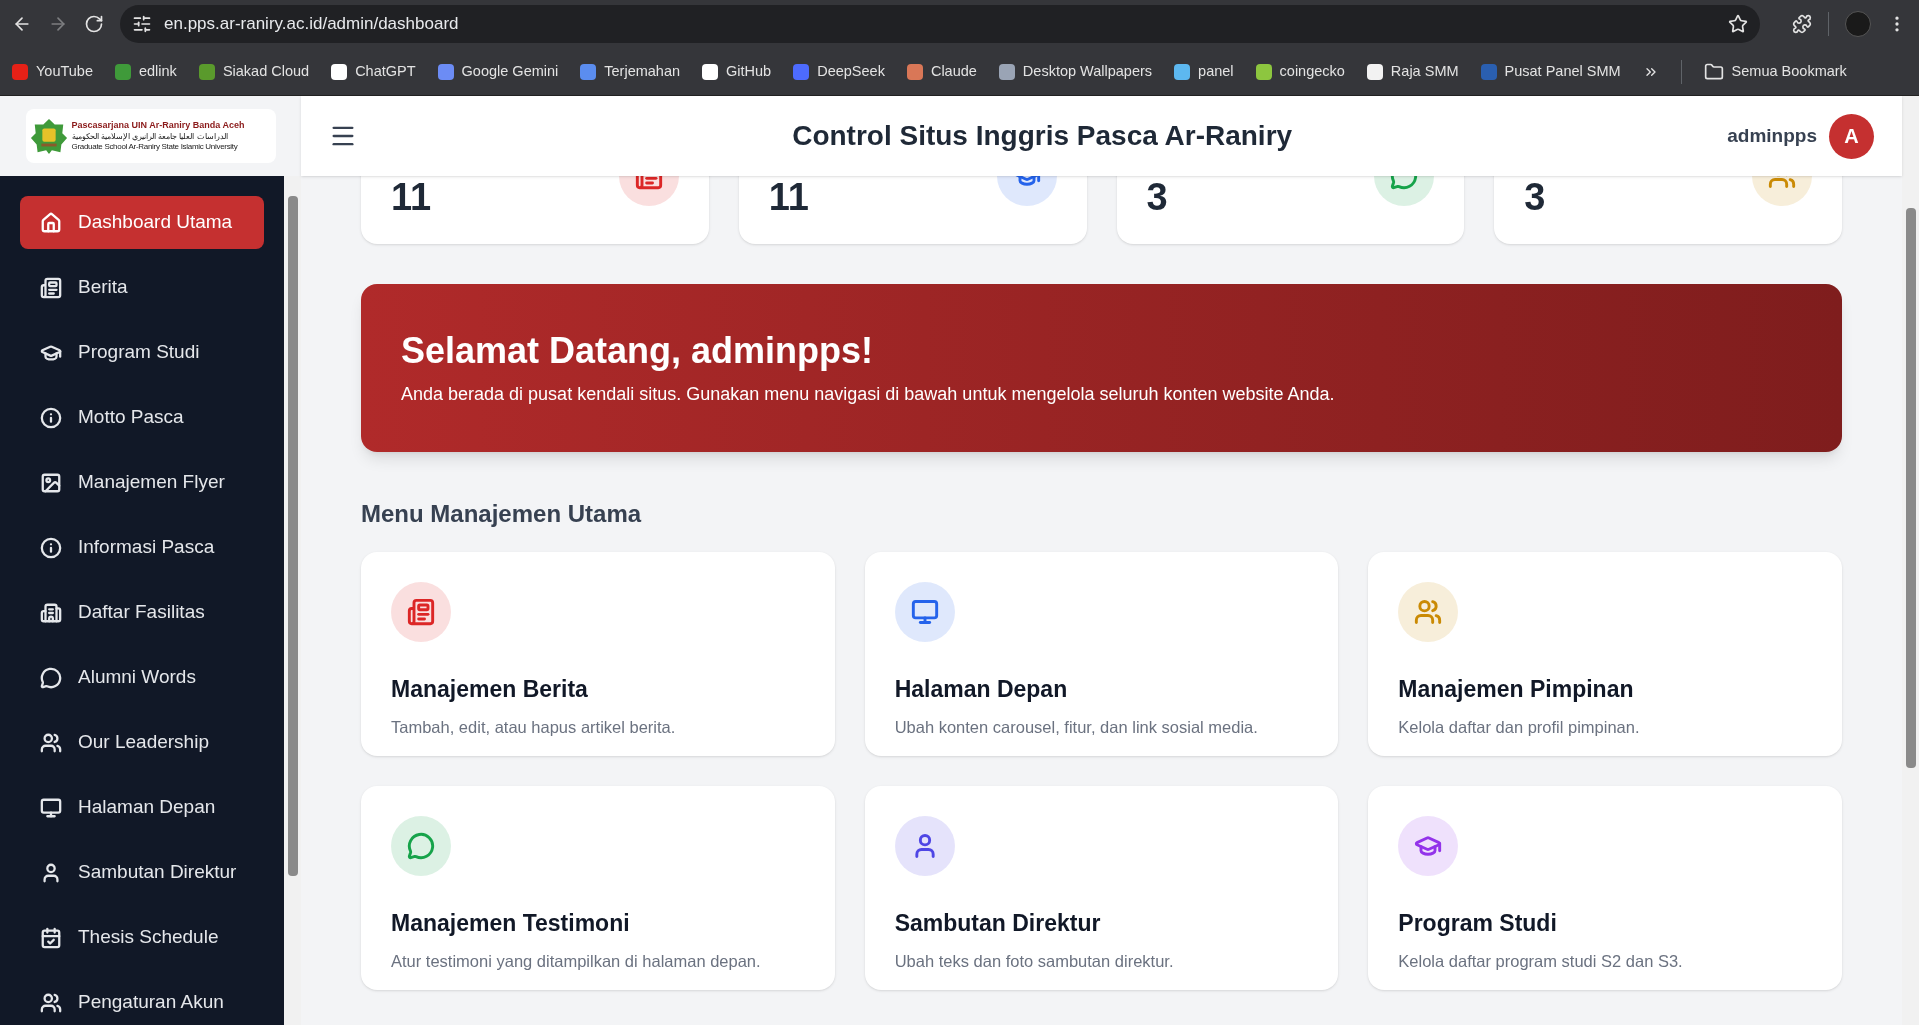  What do you see at coordinates (1412, 71) in the screenshot?
I see `bookmark: Raja SMM` at bounding box center [1412, 71].